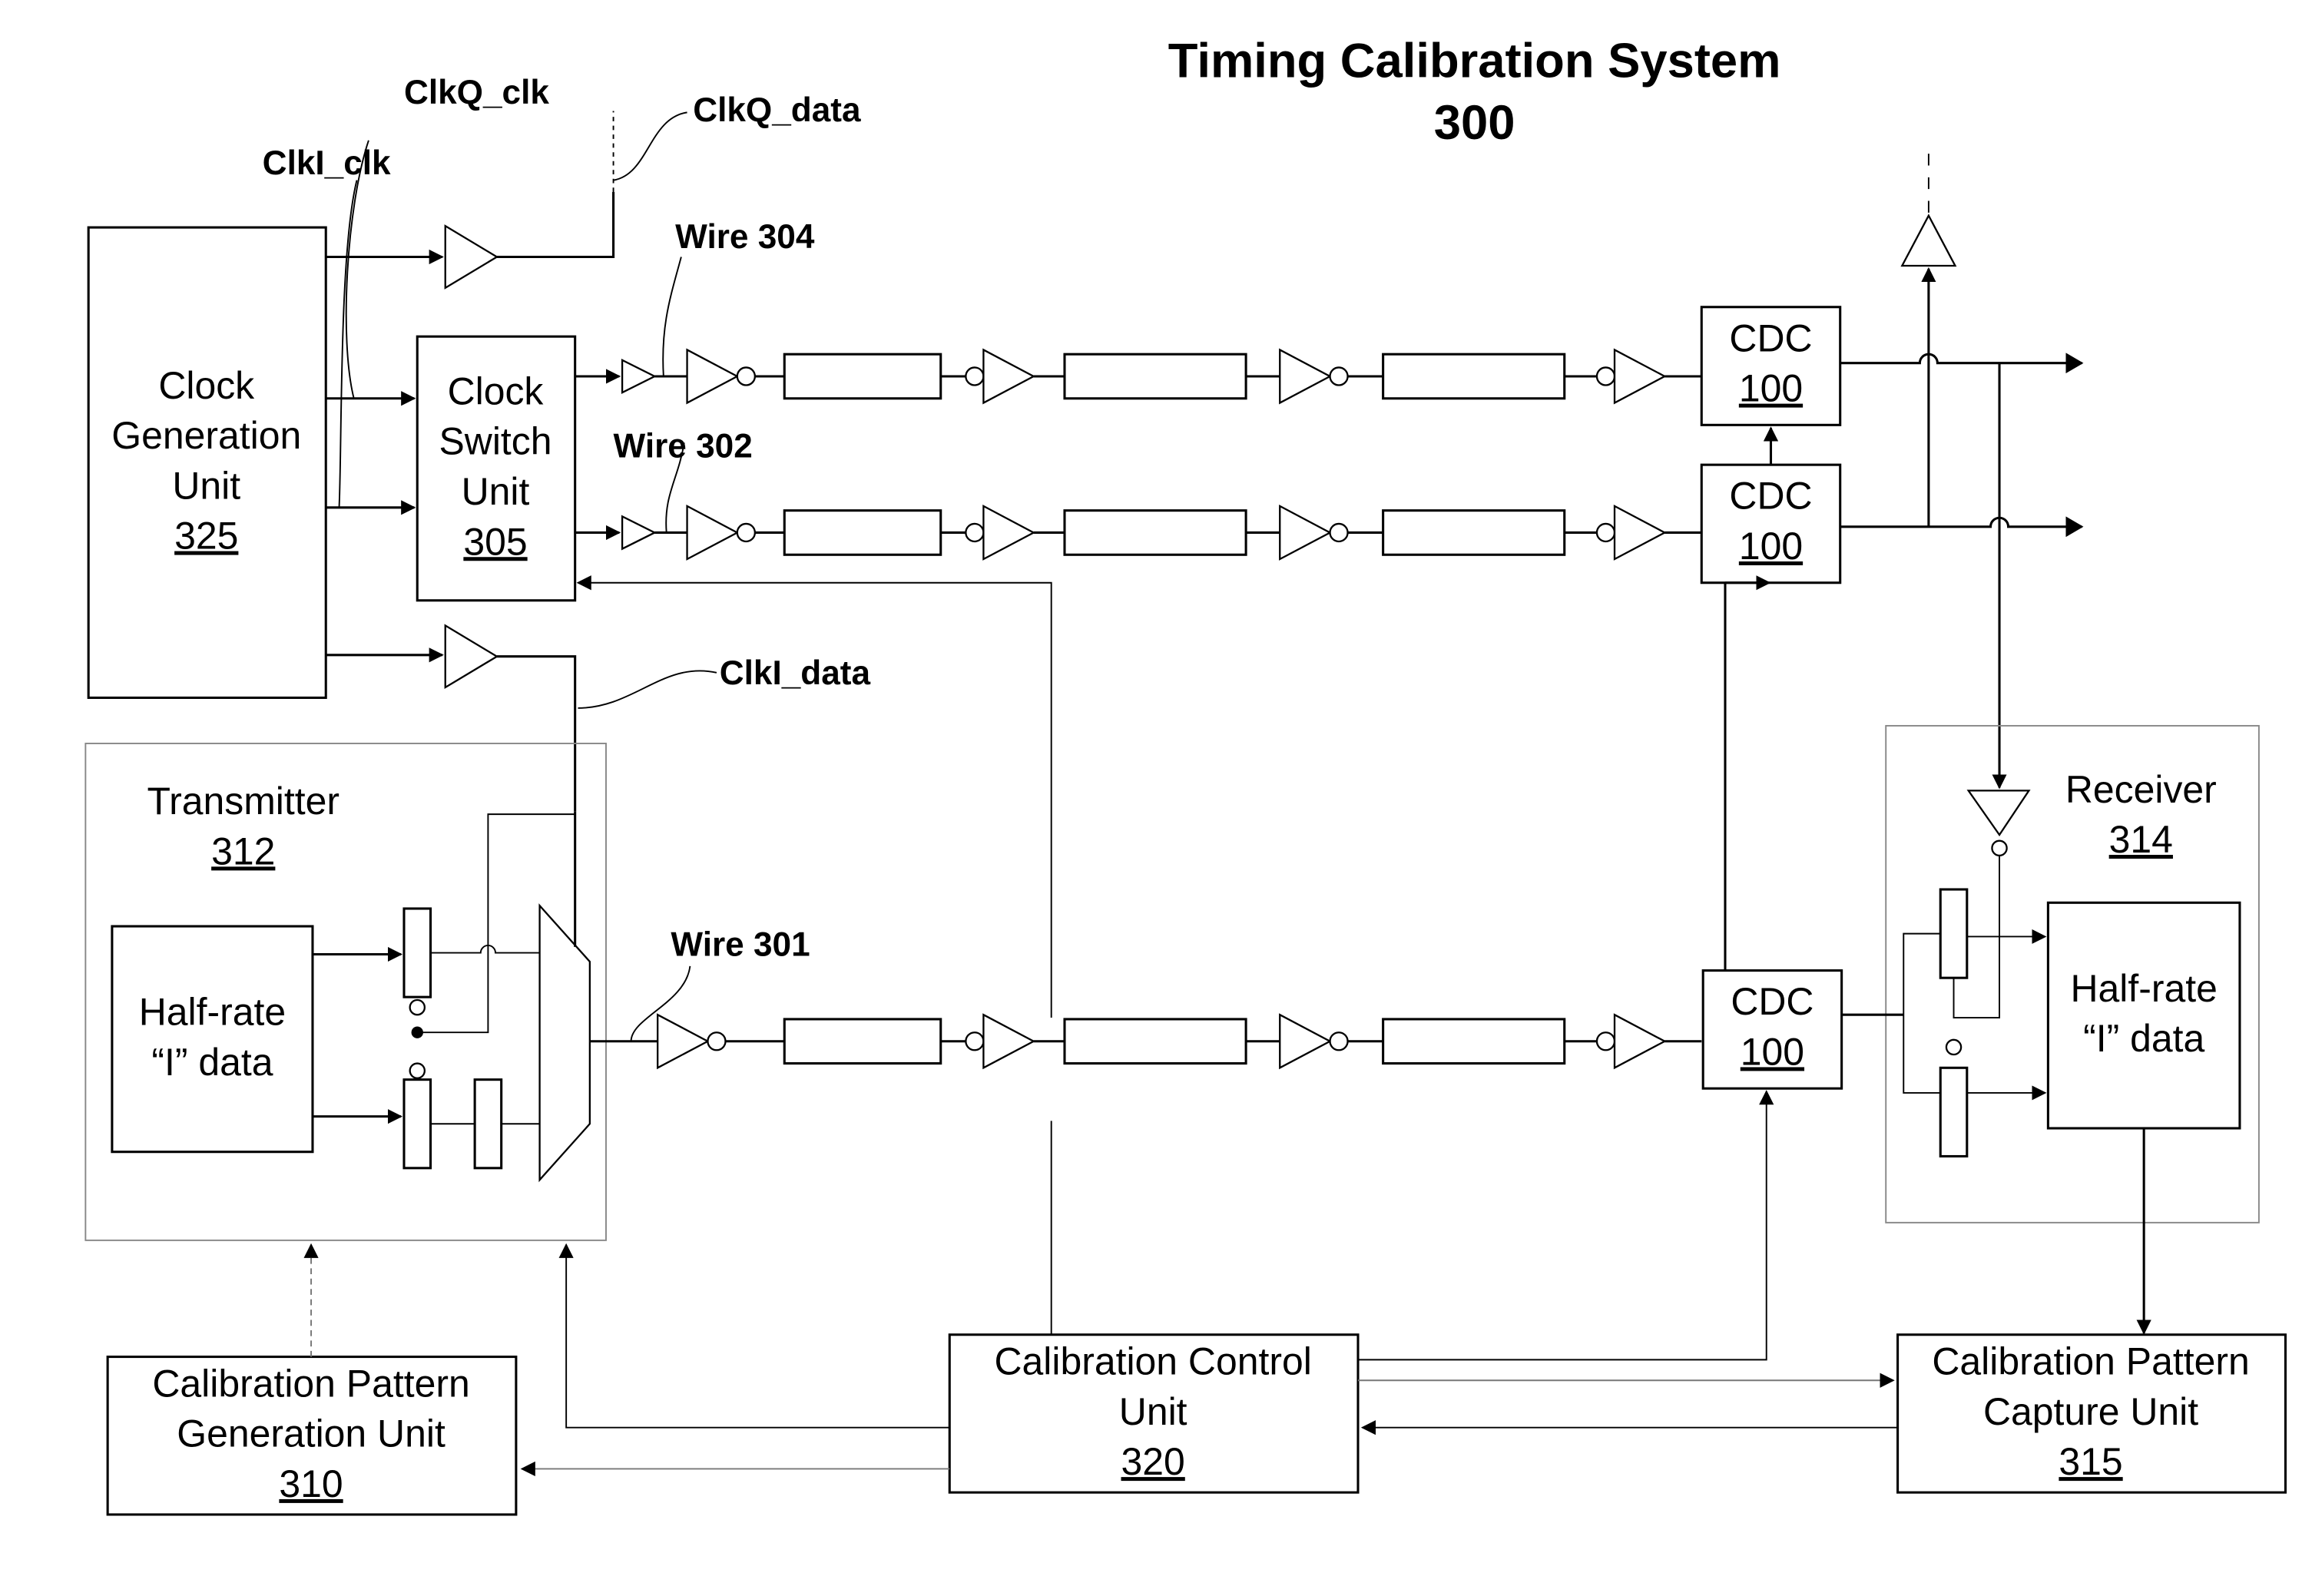 The width and height of the screenshot is (2312, 1596). What do you see at coordinates (206, 536) in the screenshot?
I see `svg-text: 325` at bounding box center [206, 536].